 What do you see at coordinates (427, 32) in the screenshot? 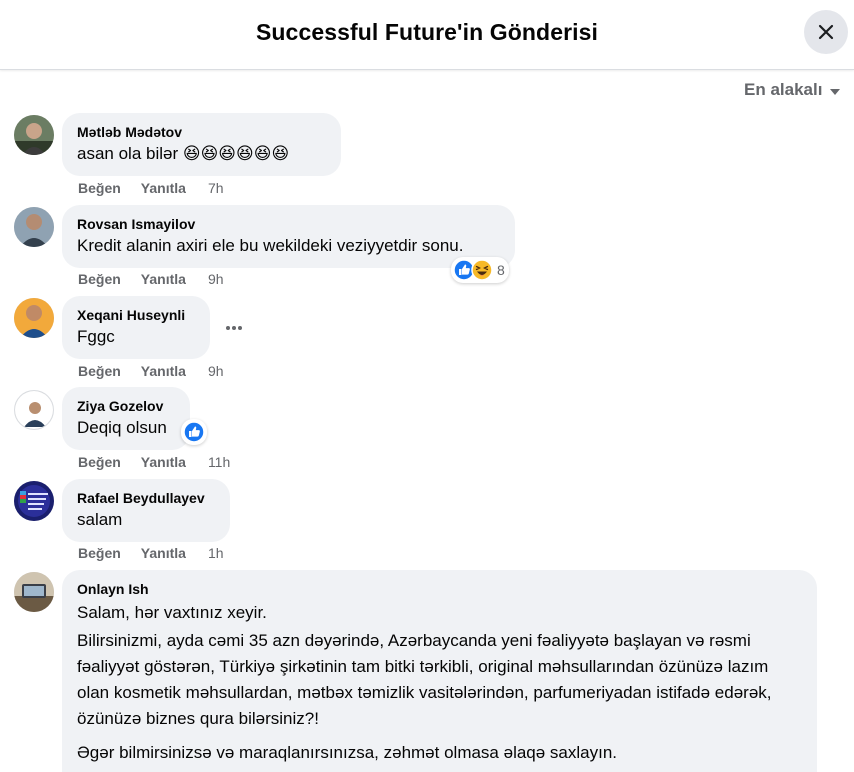
I see `dialog-title: Successful Future'in Gönderisi` at bounding box center [427, 32].